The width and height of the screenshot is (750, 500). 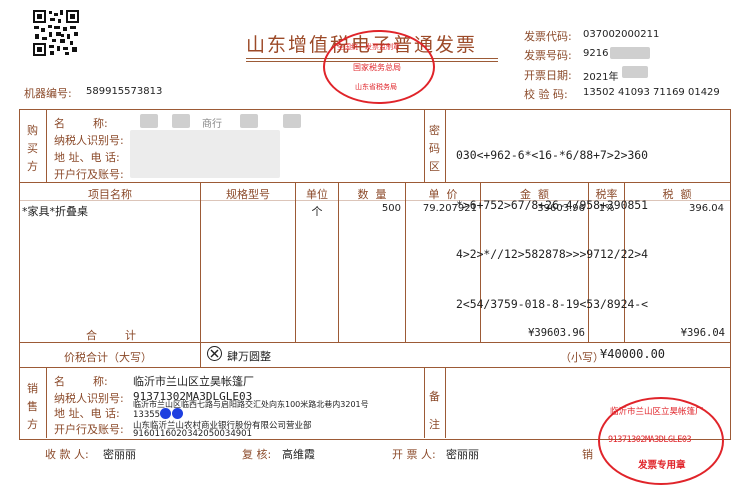 I want to click on total-words: 肆万圆整, so click(x=249, y=356).